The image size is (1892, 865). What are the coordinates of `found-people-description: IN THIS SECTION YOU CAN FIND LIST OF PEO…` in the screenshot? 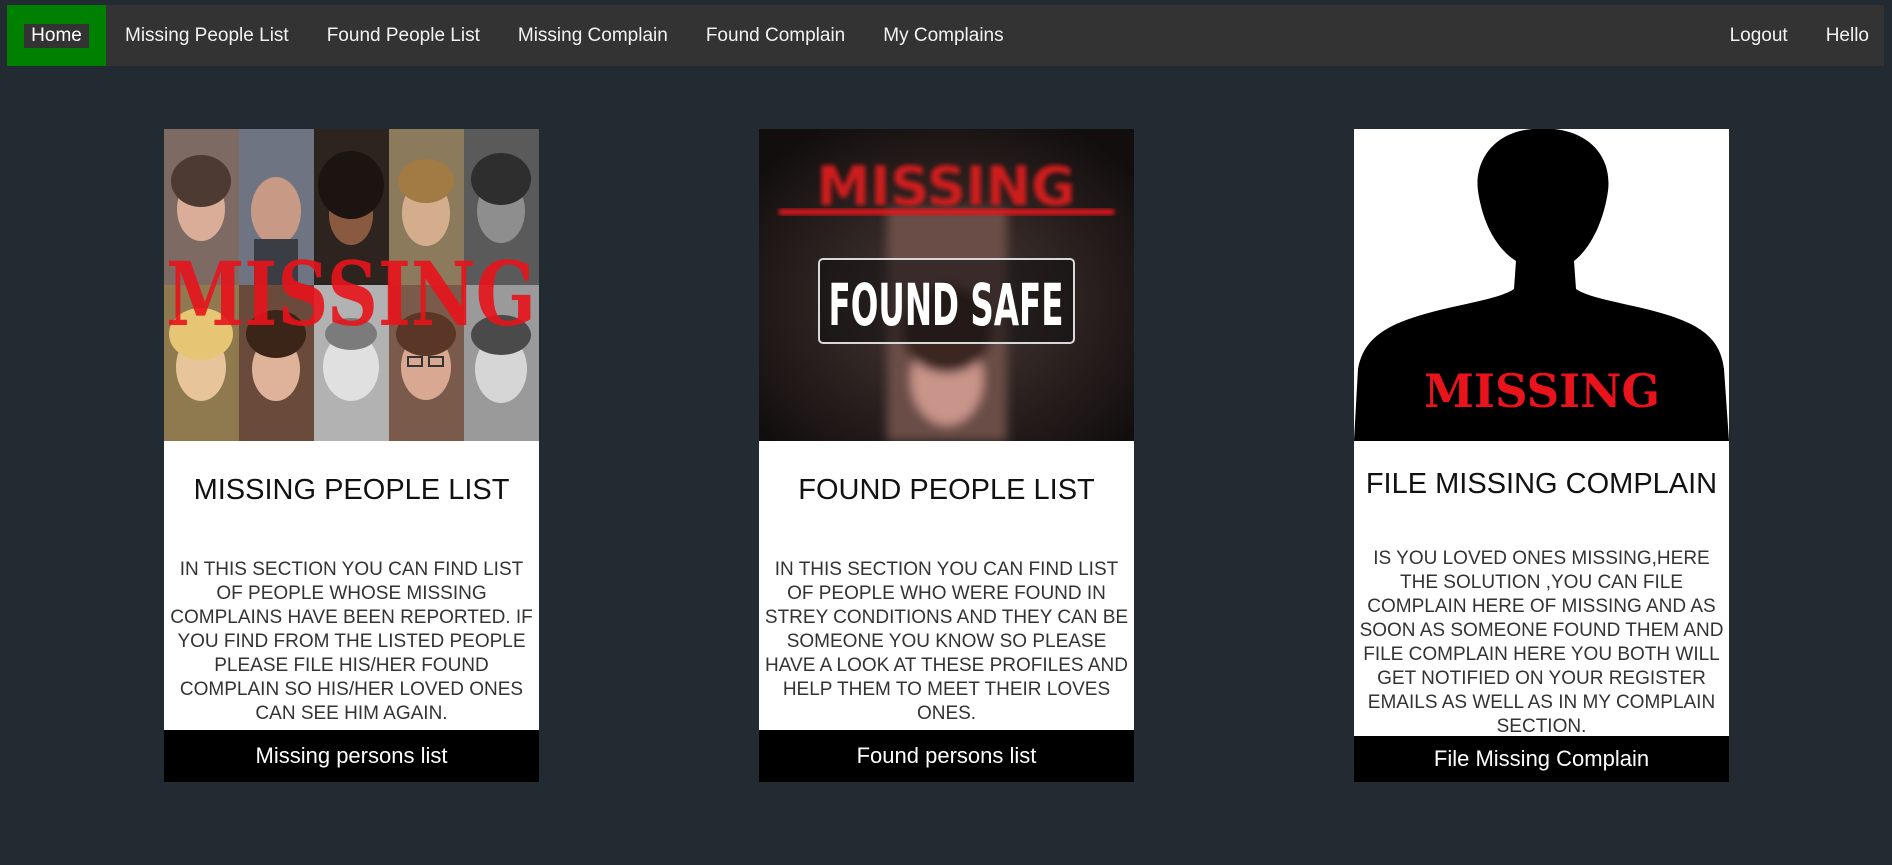 It's located at (946, 641).